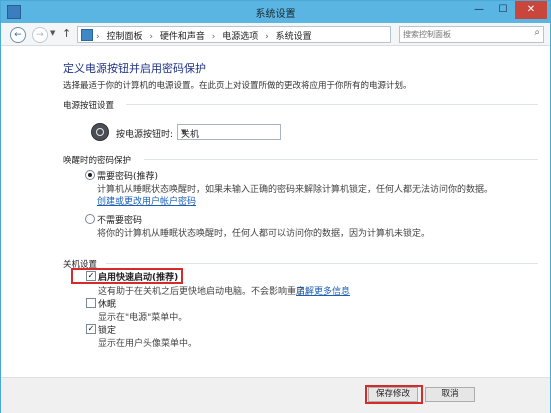 The width and height of the screenshot is (551, 413). I want to click on hibernate-label: 休眠, so click(107, 303).